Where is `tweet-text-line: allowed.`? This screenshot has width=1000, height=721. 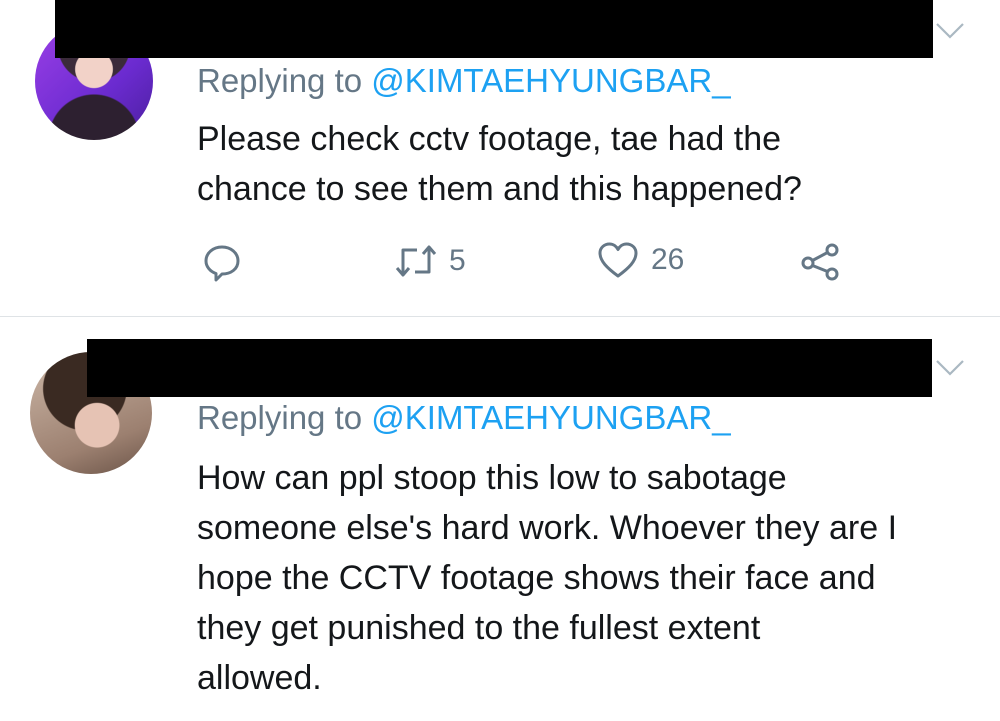
tweet-text-line: allowed. is located at coordinates (259, 678).